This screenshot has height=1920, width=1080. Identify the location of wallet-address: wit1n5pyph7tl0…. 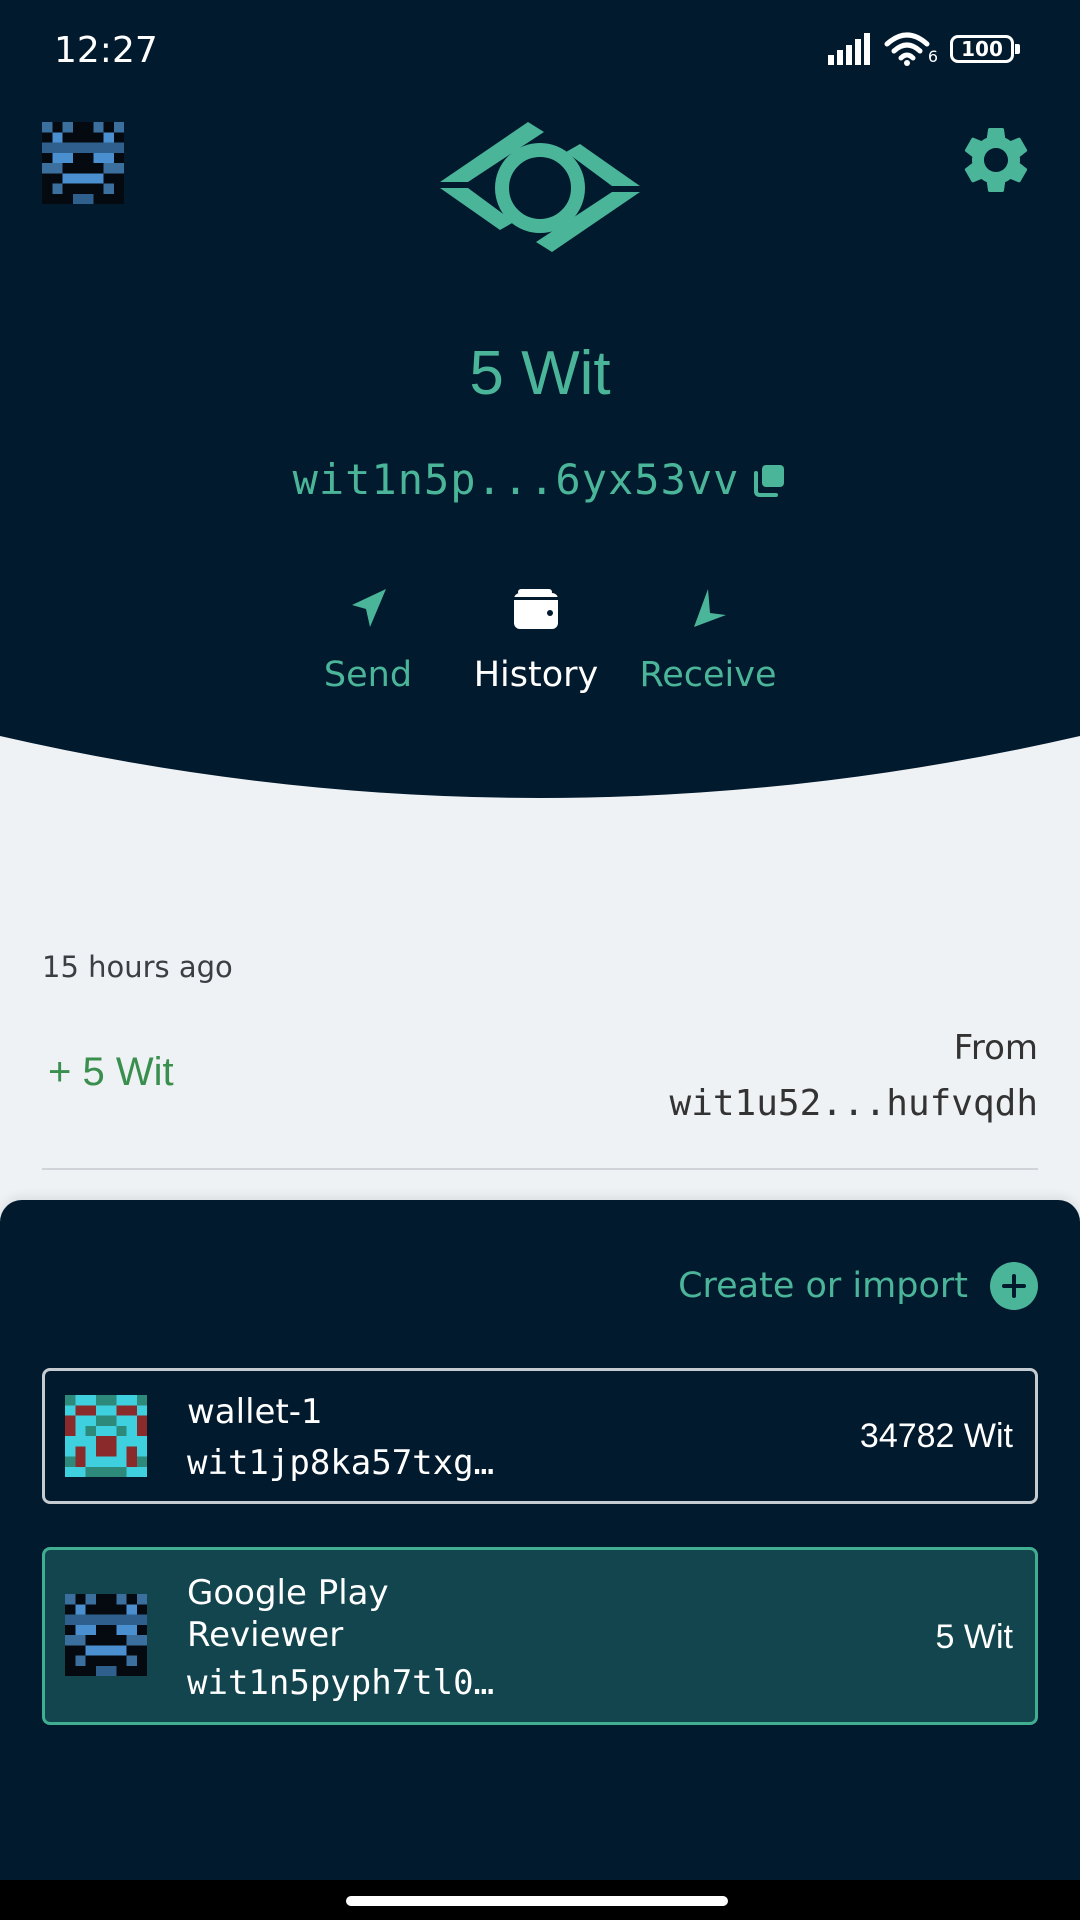
(341, 1683).